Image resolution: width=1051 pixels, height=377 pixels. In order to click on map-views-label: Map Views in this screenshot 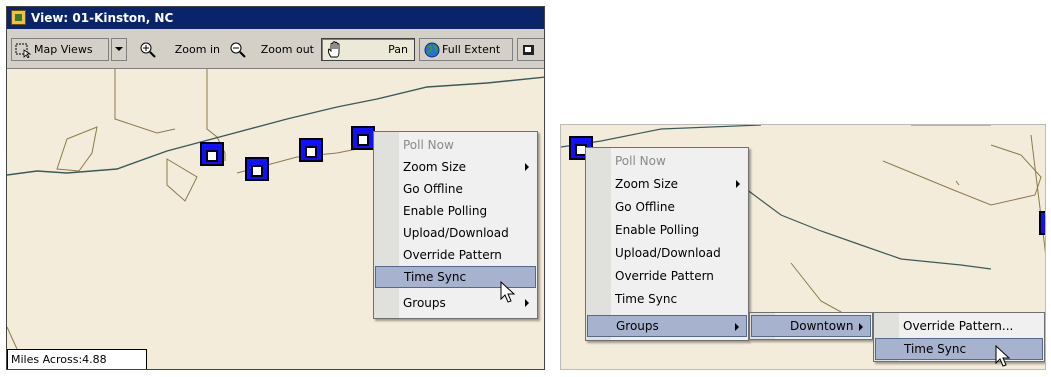, I will do `click(63, 49)`.